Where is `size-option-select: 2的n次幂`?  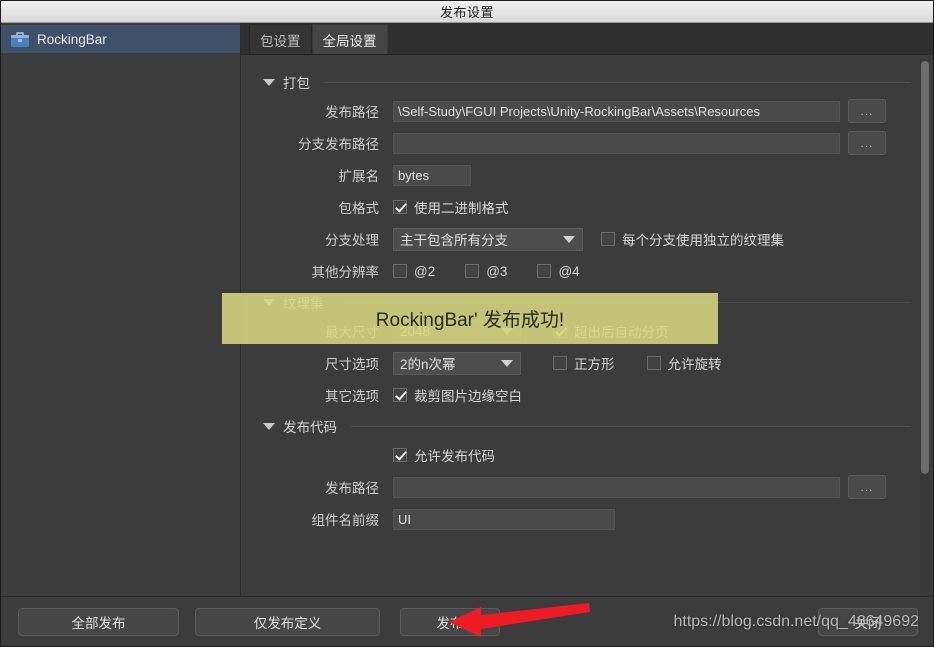 size-option-select: 2的n次幂 is located at coordinates (457, 363).